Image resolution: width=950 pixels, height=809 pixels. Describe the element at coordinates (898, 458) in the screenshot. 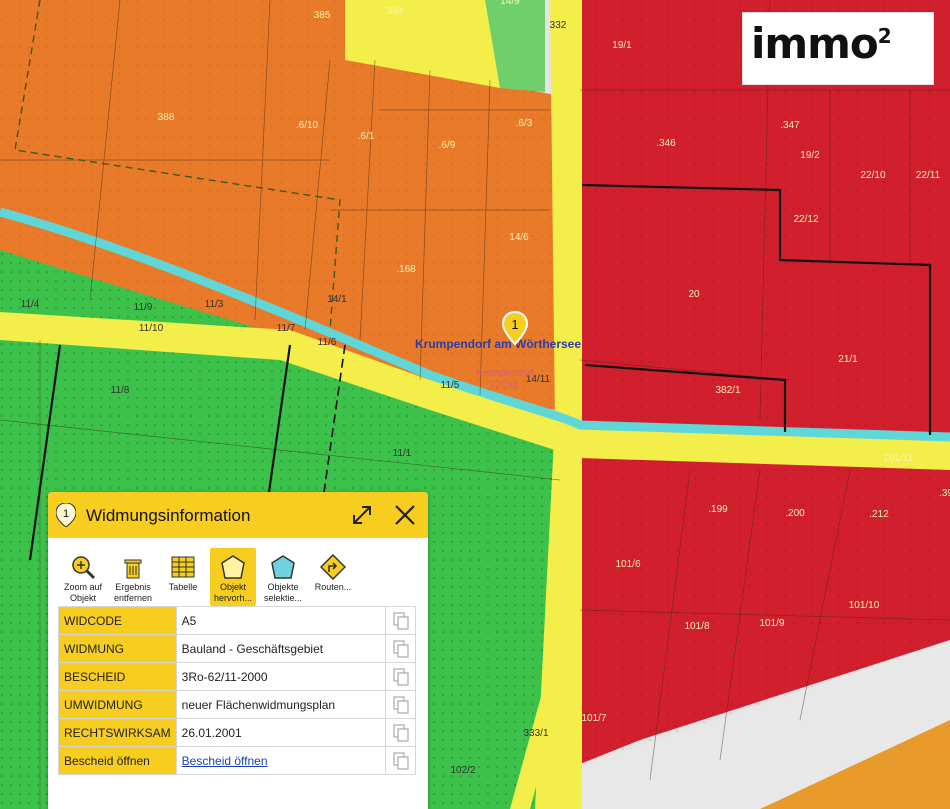

I see `parcel-number-label: 101/11` at that location.